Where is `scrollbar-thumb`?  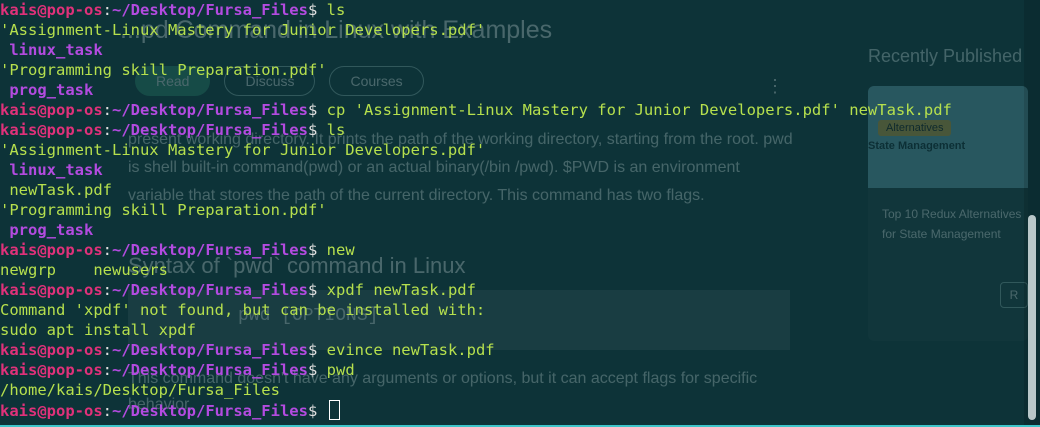
scrollbar-thumb is located at coordinates (1032, 317).